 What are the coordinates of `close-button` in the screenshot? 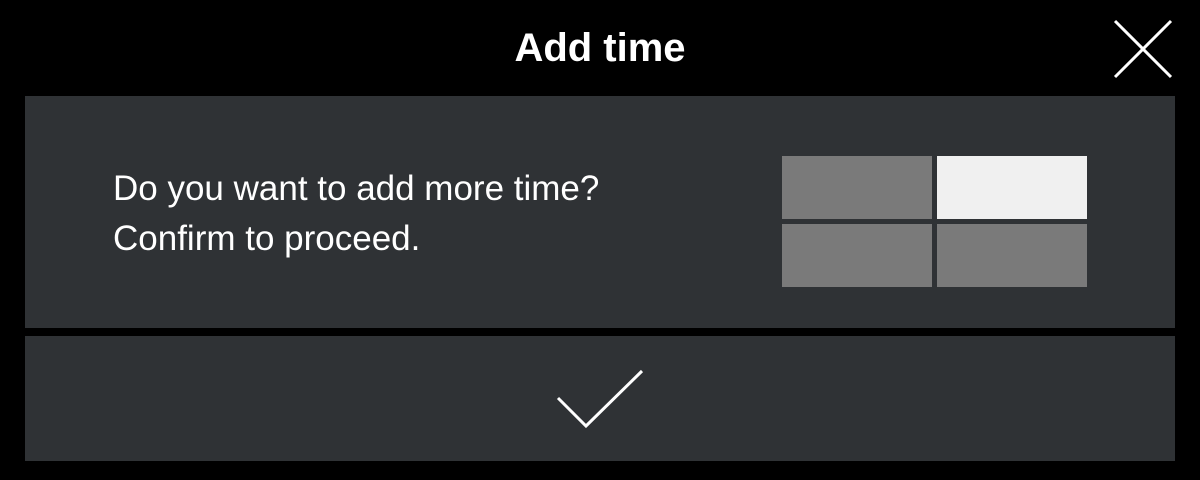 It's located at (1143, 49).